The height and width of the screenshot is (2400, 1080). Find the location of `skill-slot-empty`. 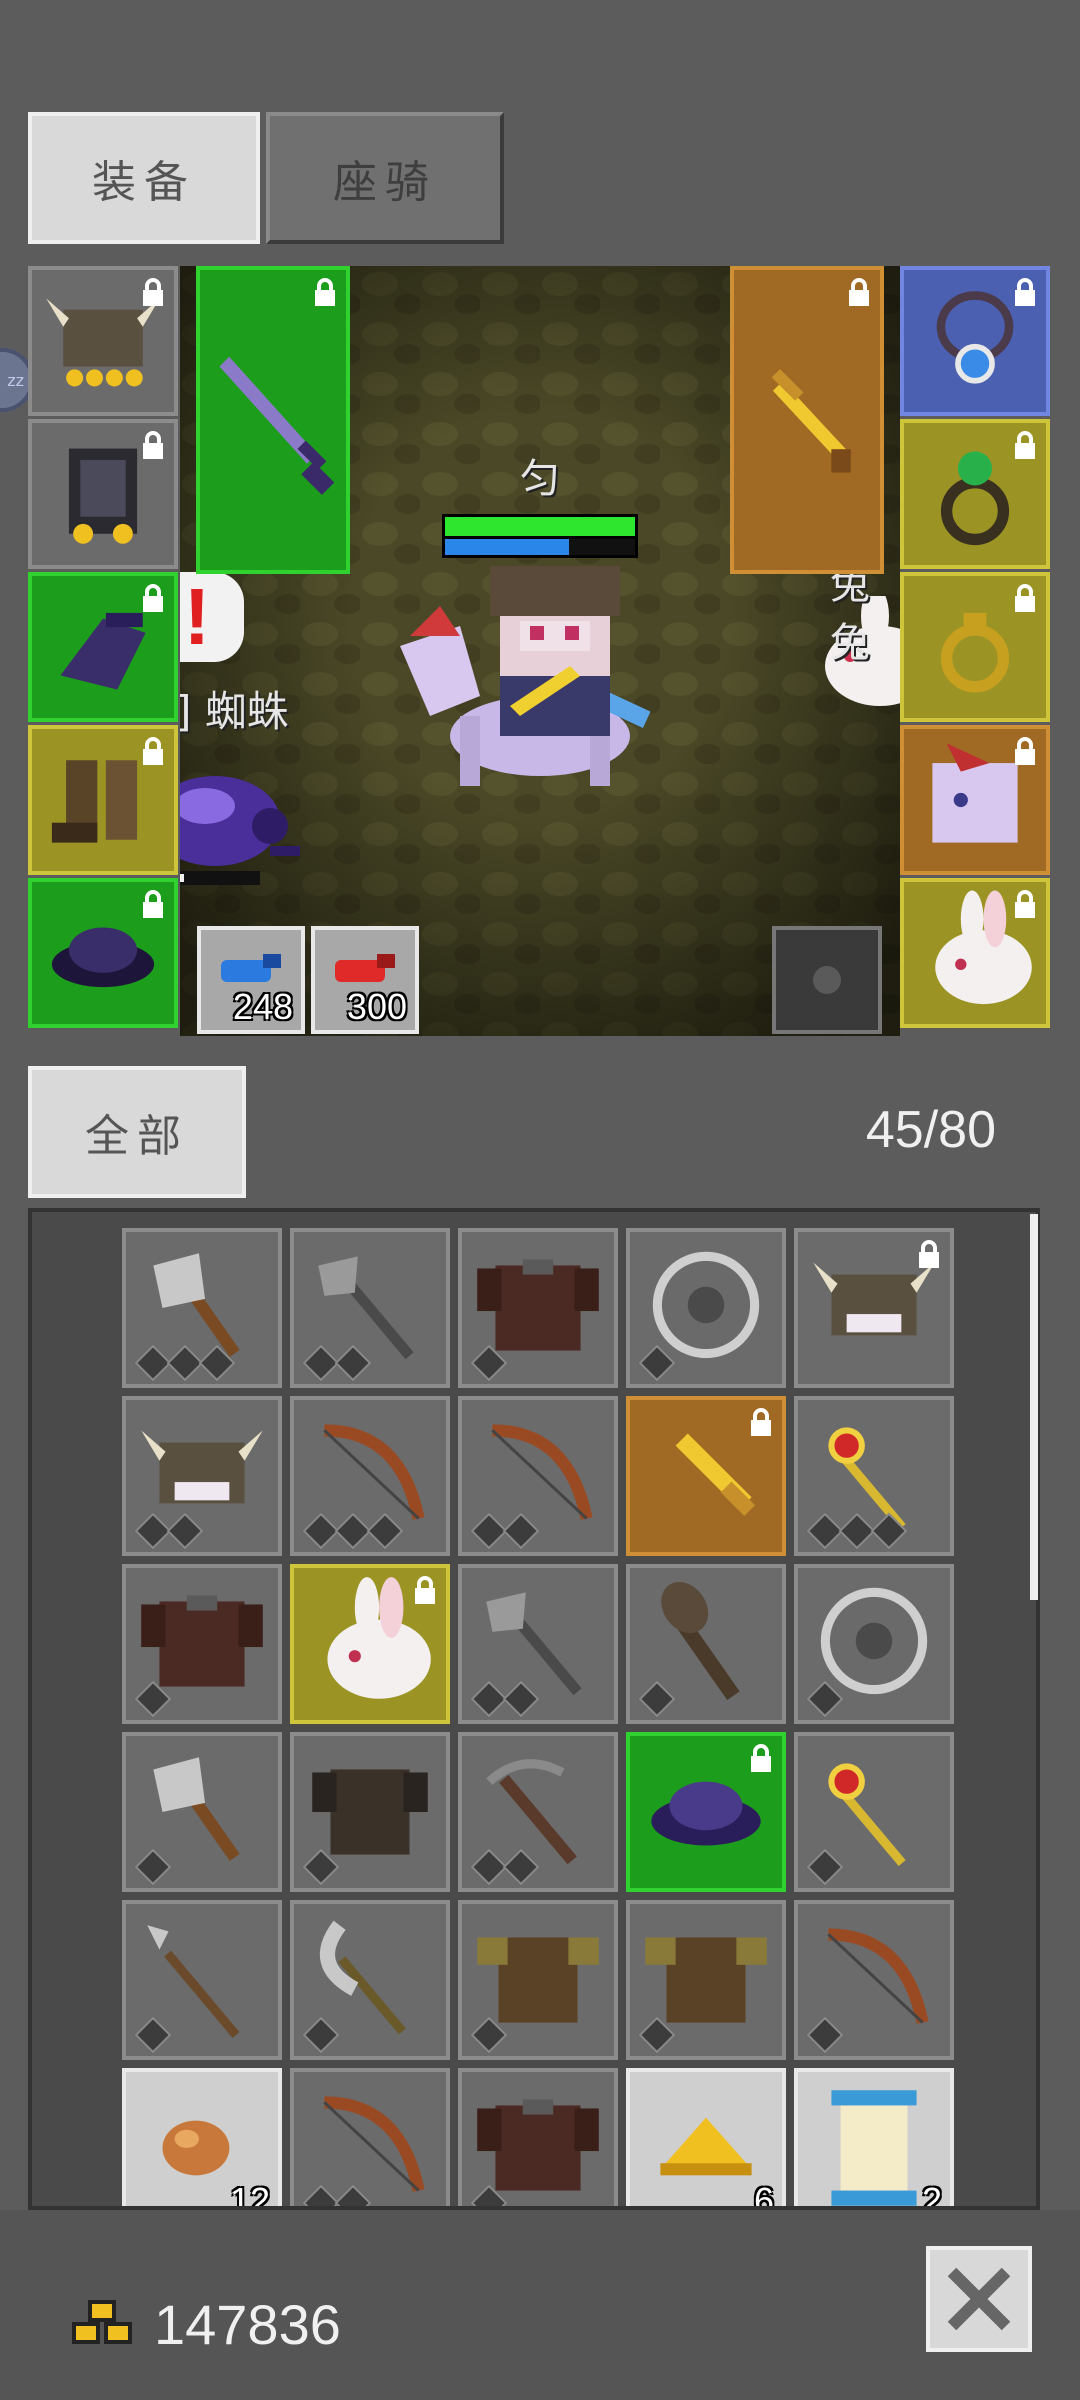

skill-slot-empty is located at coordinates (827, 980).